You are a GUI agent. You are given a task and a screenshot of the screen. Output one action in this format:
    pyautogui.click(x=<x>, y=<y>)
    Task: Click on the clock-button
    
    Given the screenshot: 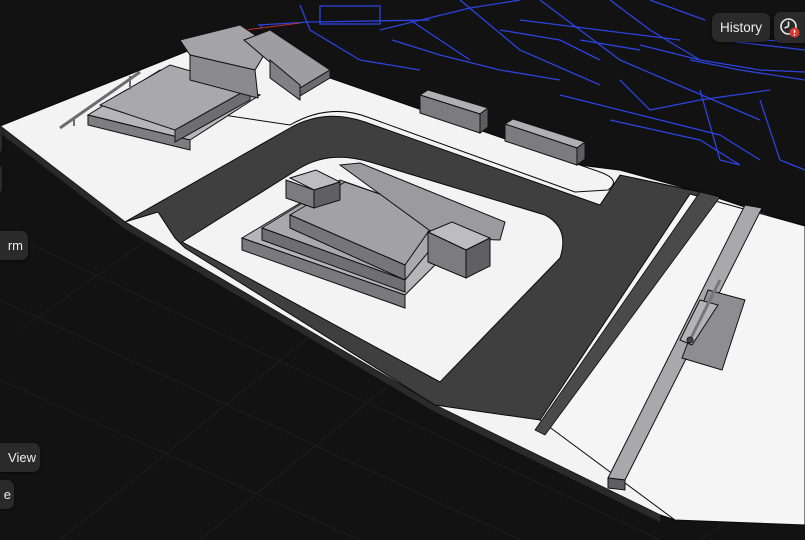 What is the action you would take?
    pyautogui.click(x=789, y=27)
    